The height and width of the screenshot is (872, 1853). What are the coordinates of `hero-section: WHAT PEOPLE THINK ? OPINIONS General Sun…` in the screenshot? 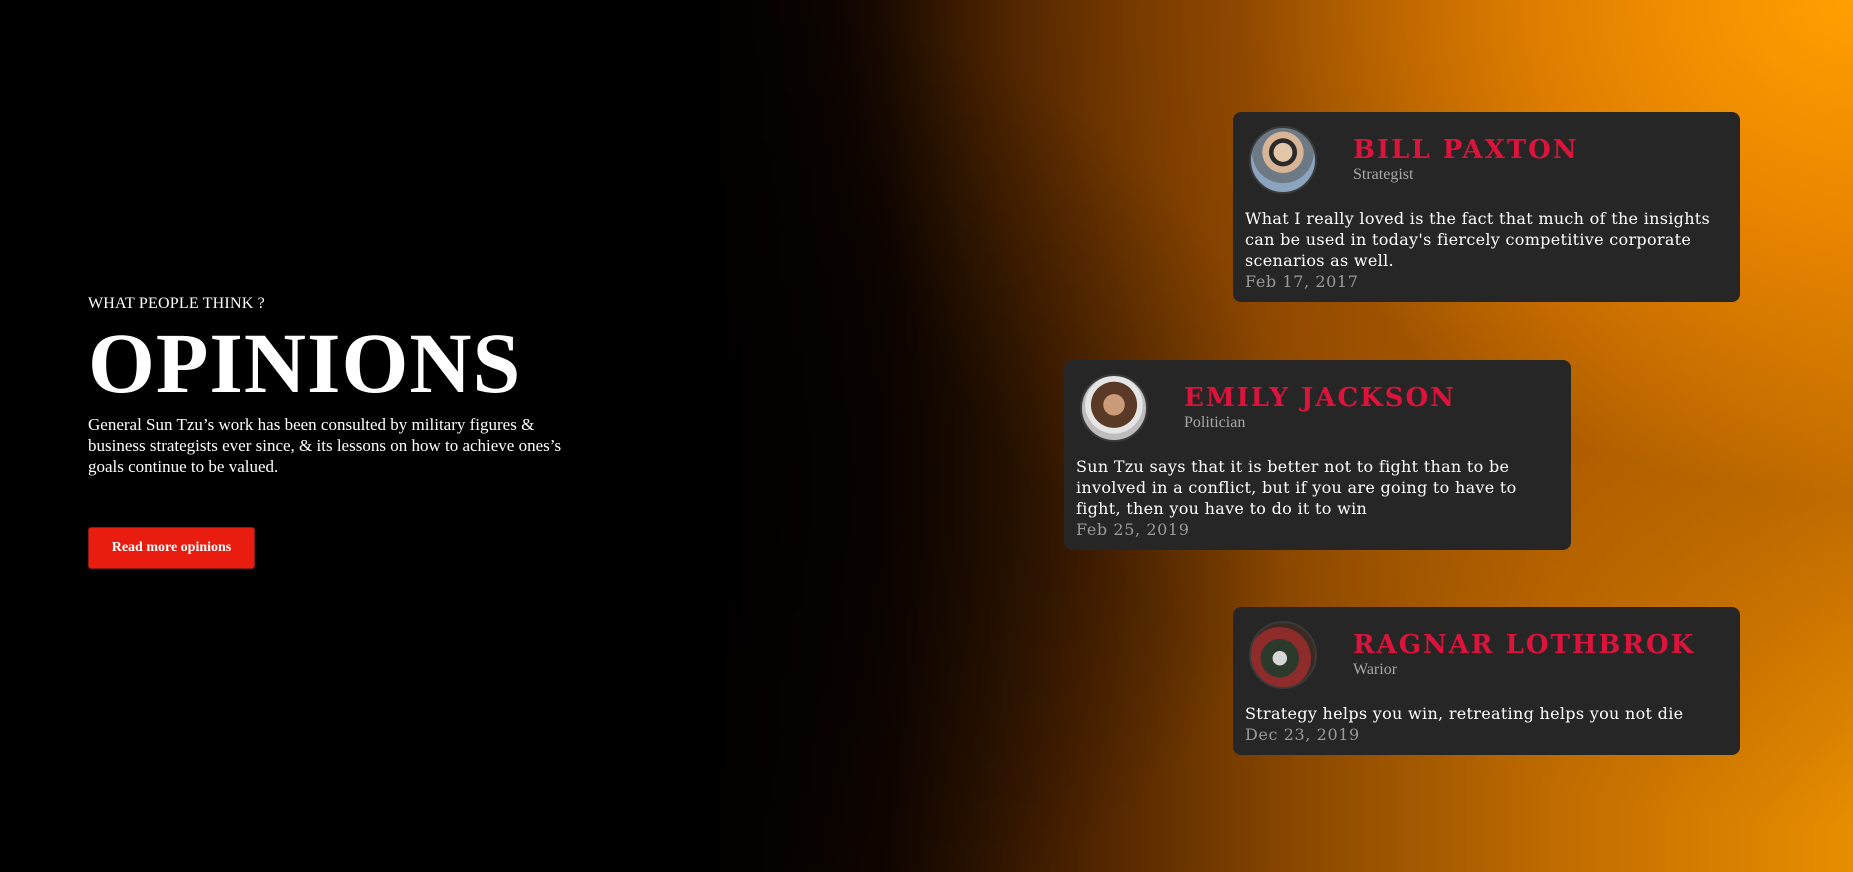 It's located at (338, 385).